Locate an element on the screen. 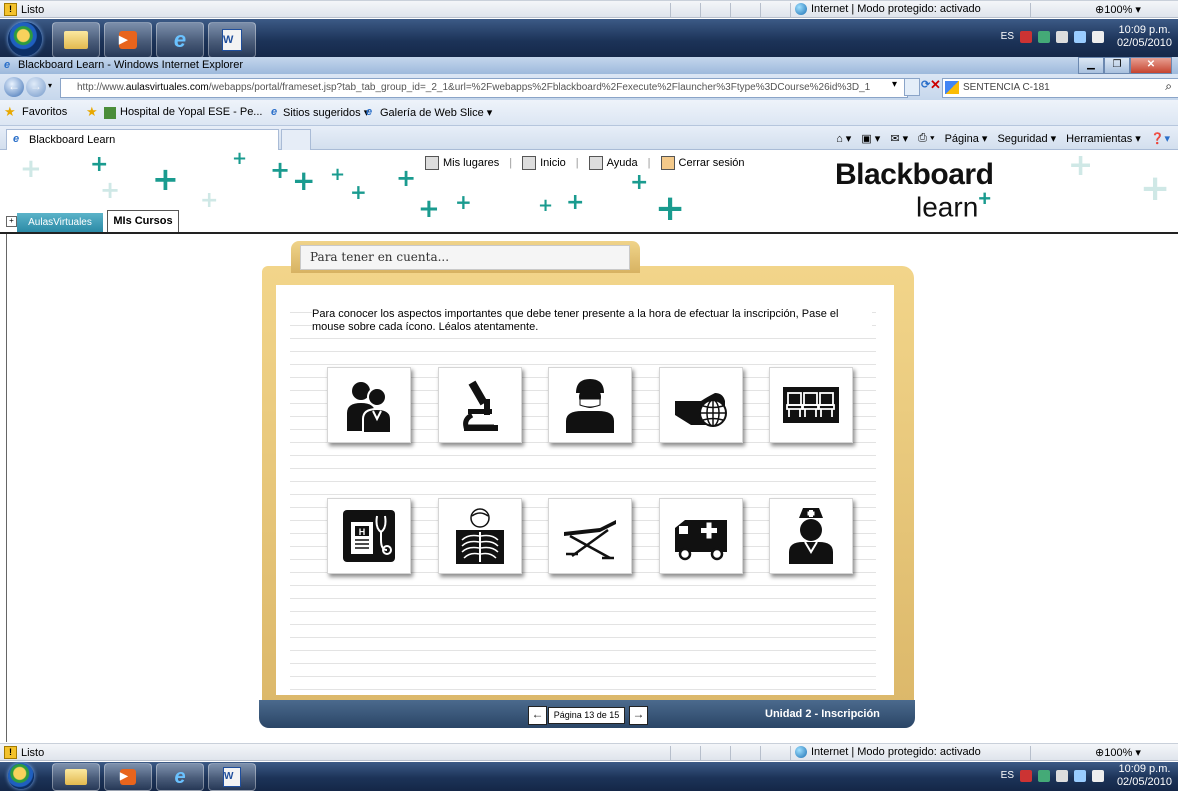  url-dropdown-icon: ▾ is located at coordinates (894, 84).